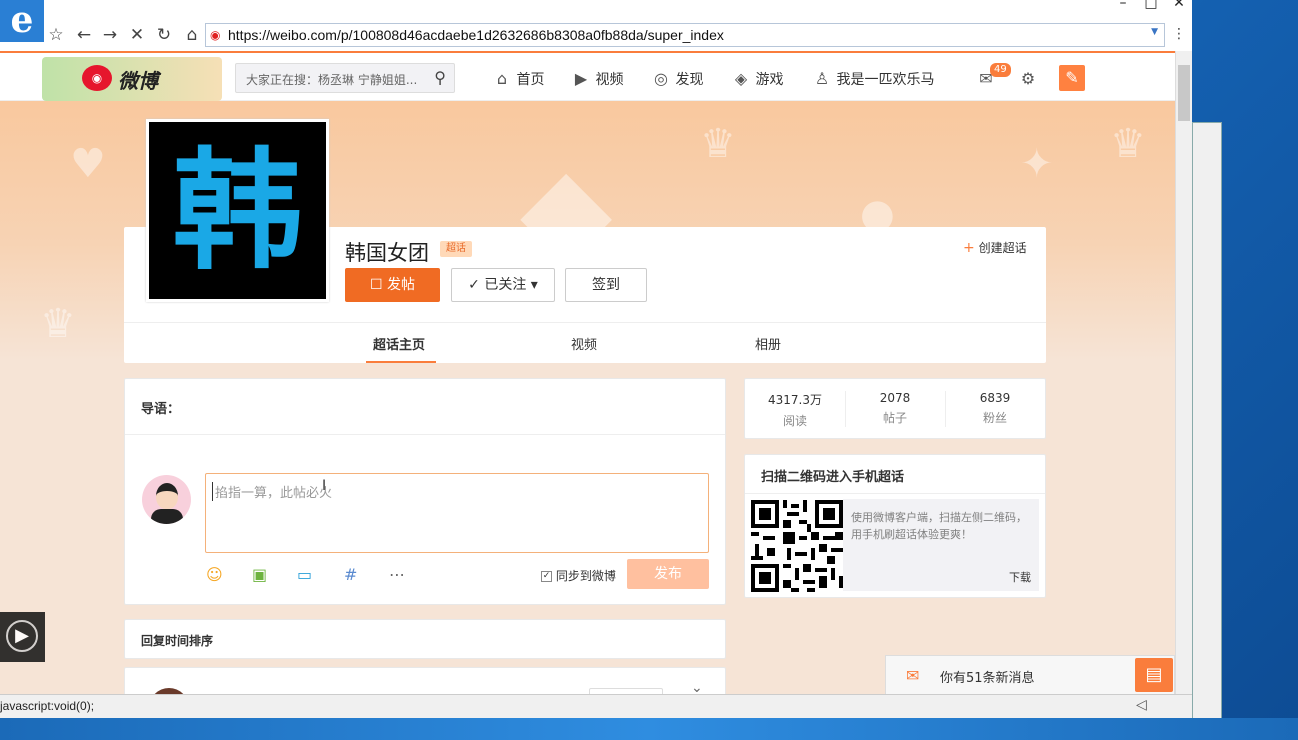  Describe the element at coordinates (56, 35) in the screenshot. I see `favorites-star-icon: ☆` at that location.